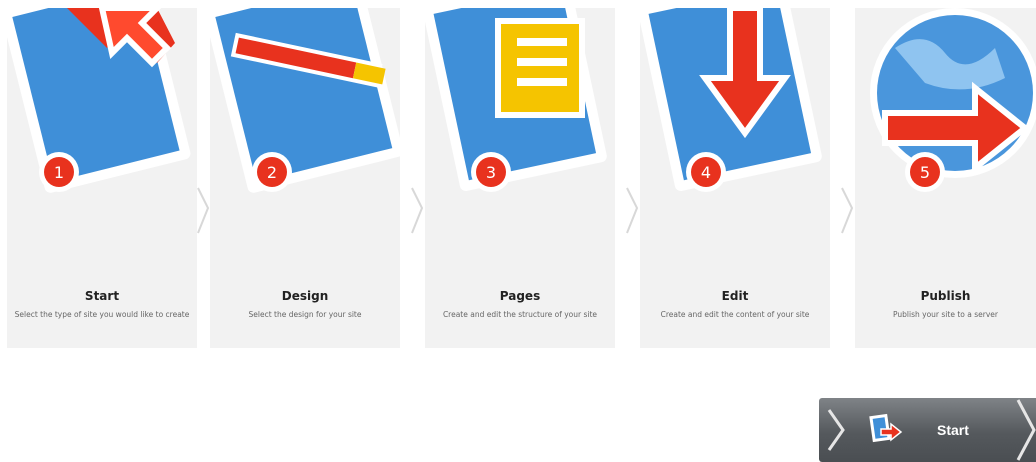 The height and width of the screenshot is (462, 1036). What do you see at coordinates (305, 100) in the screenshot?
I see `pencil-icon: 2` at bounding box center [305, 100].